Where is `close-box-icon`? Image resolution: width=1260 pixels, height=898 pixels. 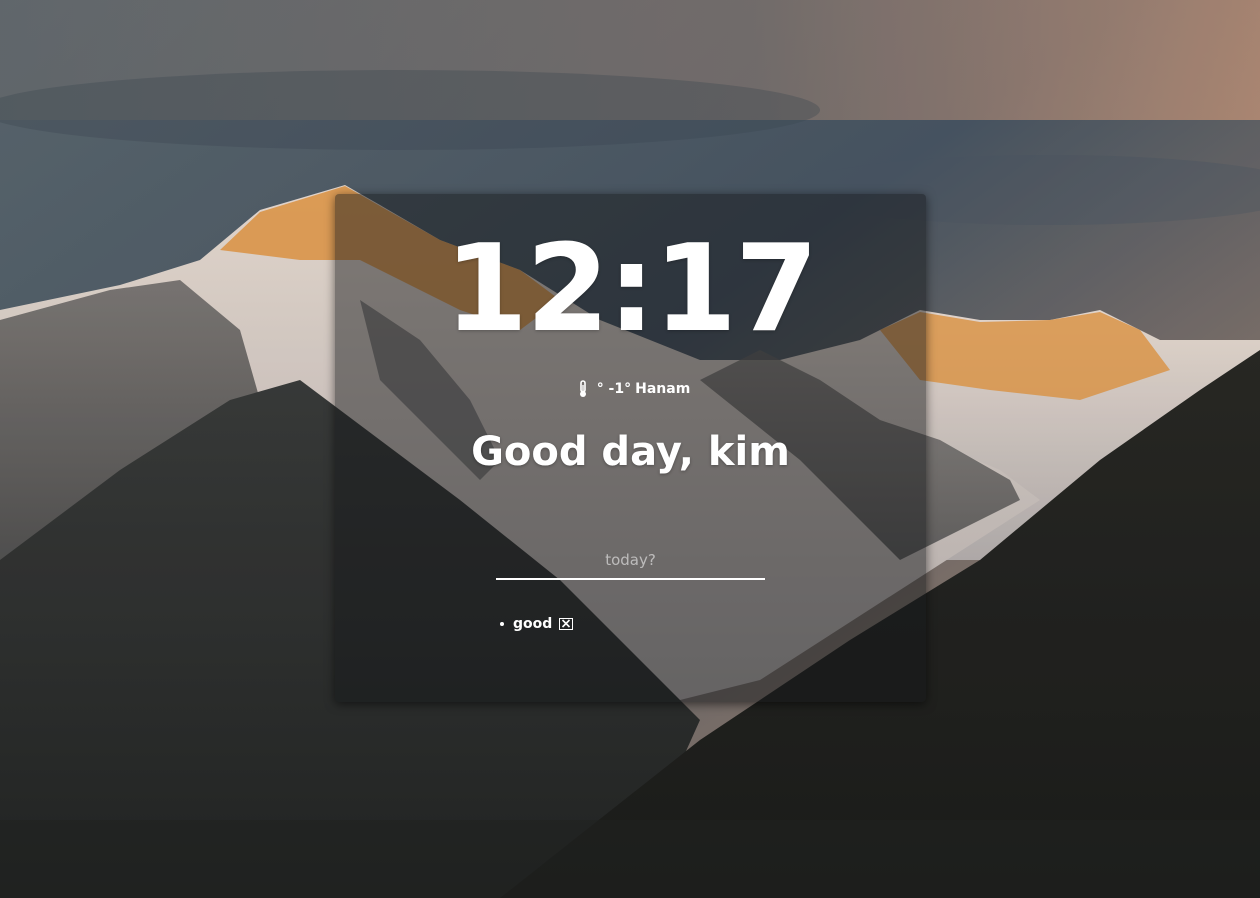 close-box-icon is located at coordinates (566, 624).